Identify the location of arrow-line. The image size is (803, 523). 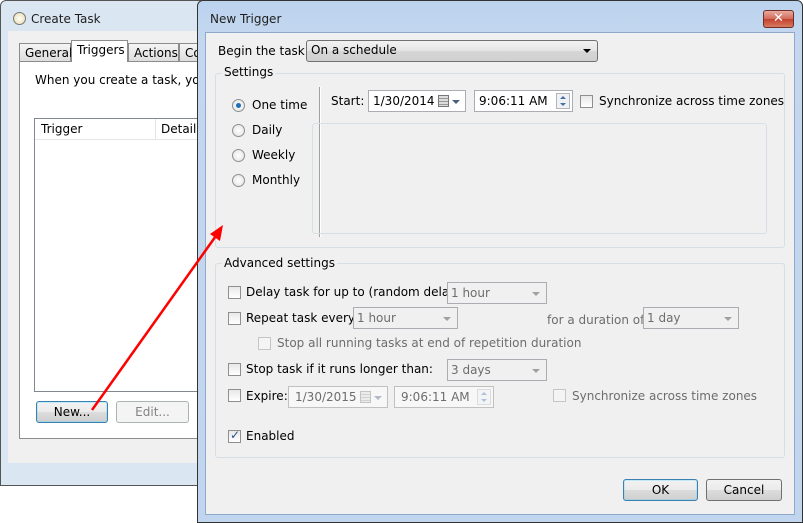
(155, 321).